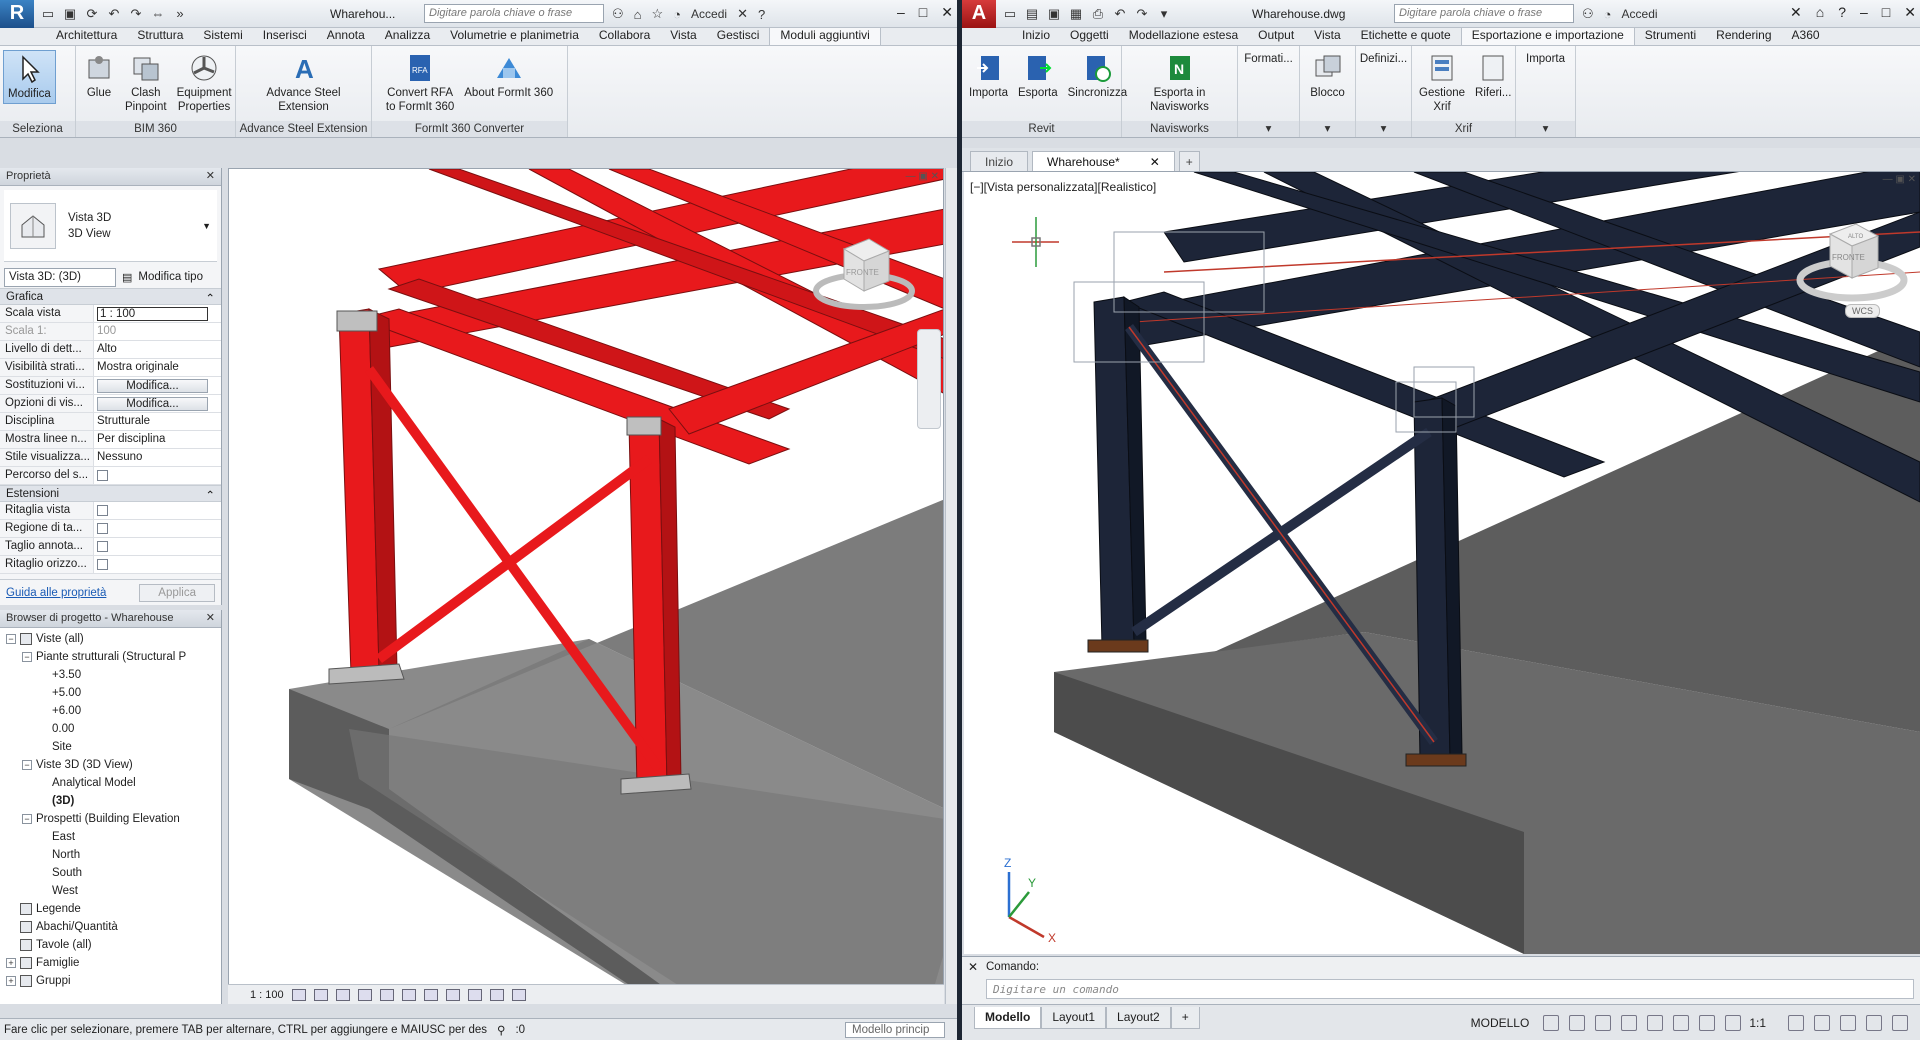  What do you see at coordinates (298, 994) in the screenshot?
I see `detail-level-icon` at bounding box center [298, 994].